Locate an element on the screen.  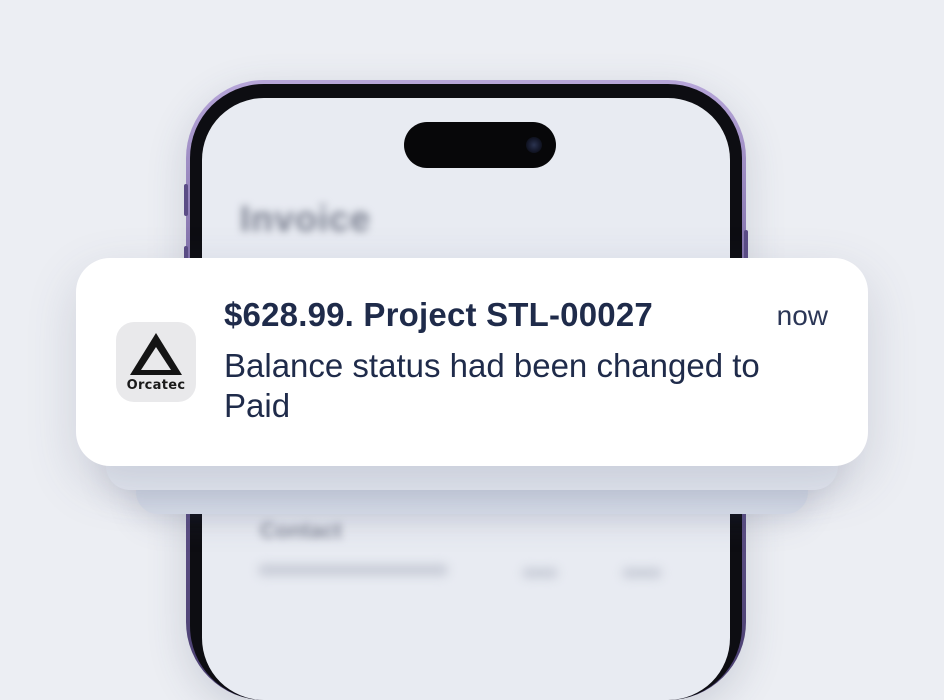
notification-time: now is located at coordinates (802, 315).